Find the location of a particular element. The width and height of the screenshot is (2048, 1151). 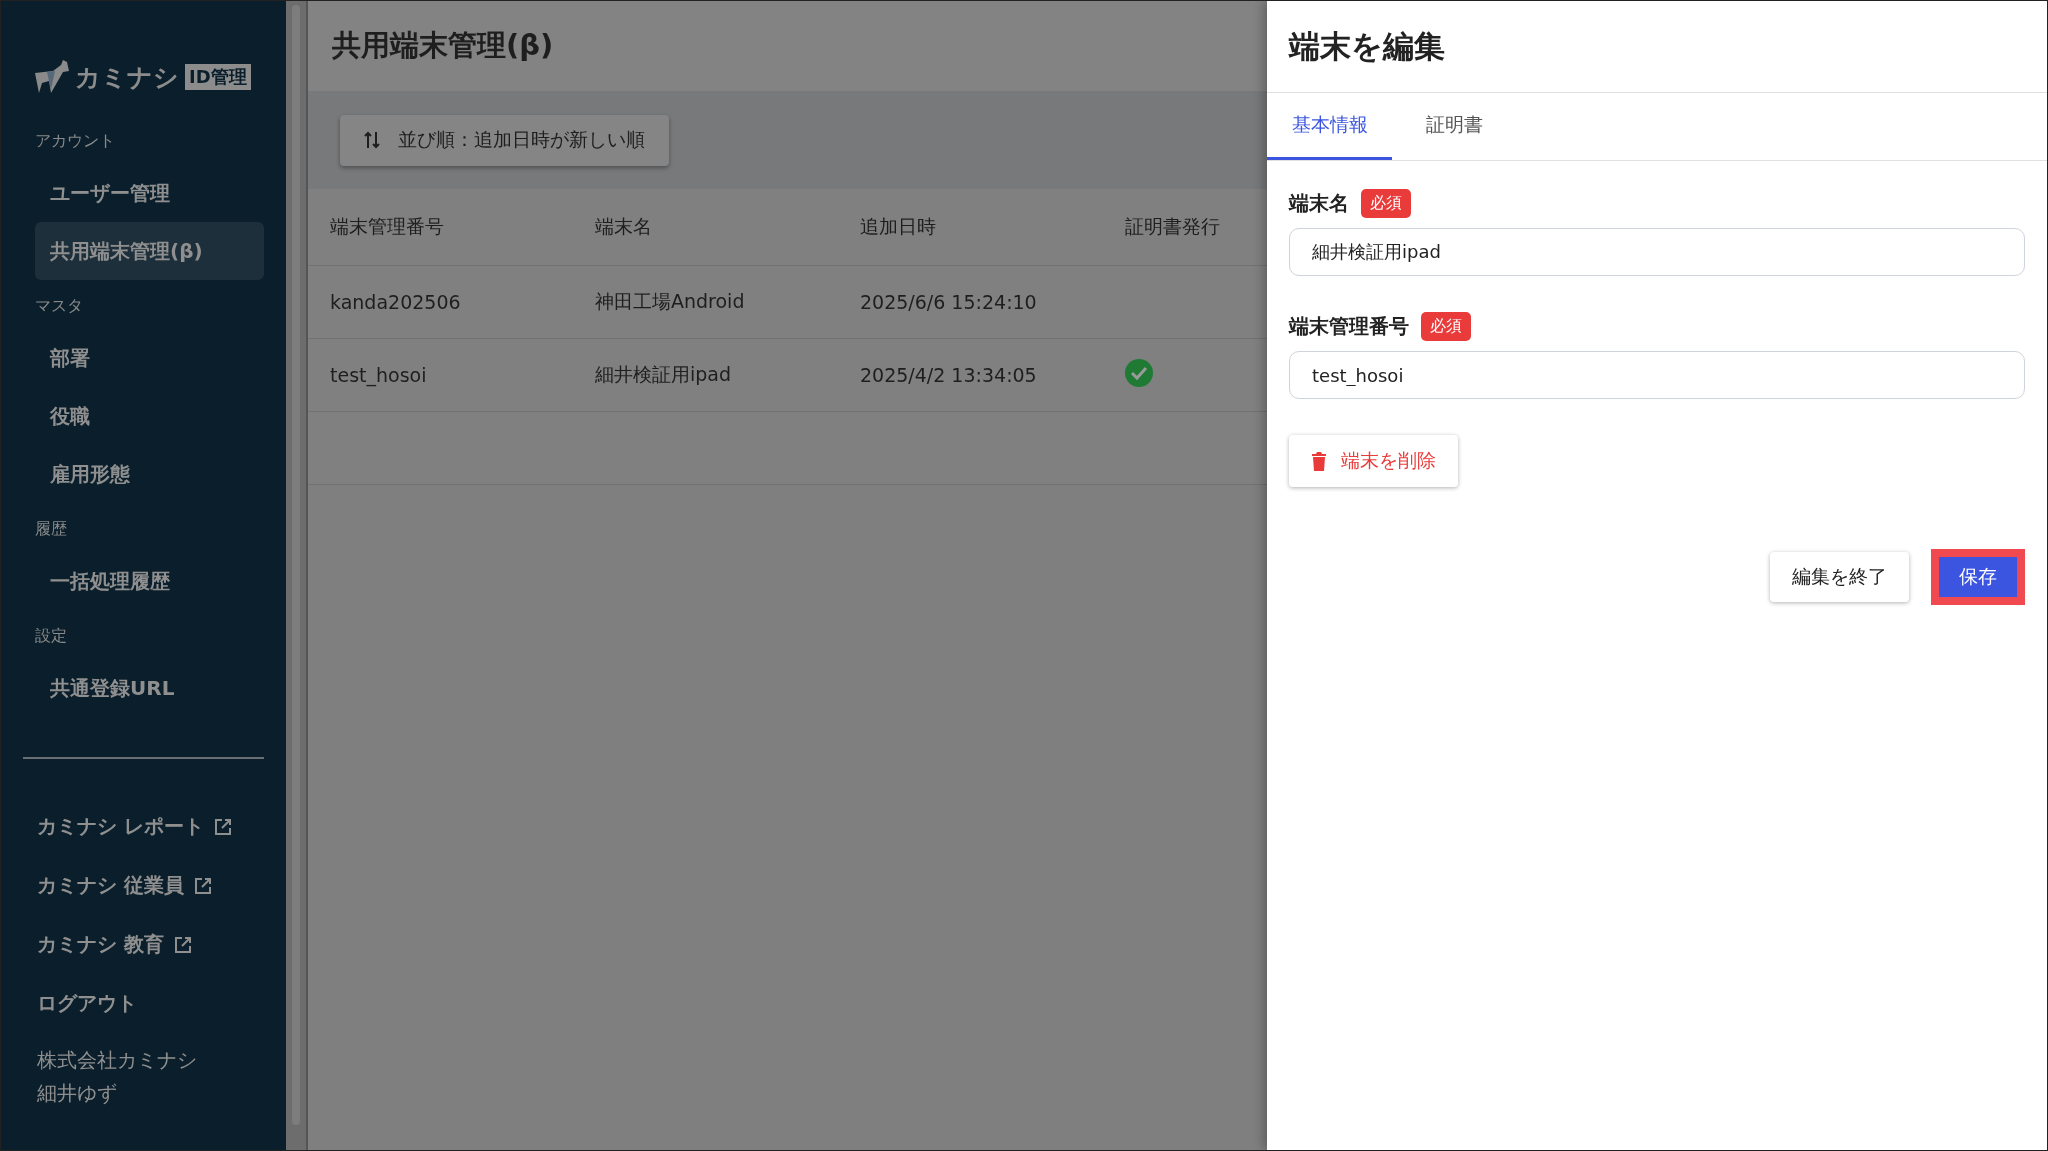

nav-link: カミナシ 従業員 is located at coordinates (110, 885).